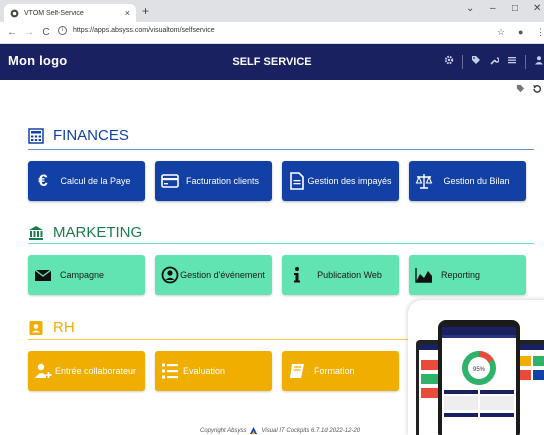 The height and width of the screenshot is (435, 544). I want to click on section-title-finances: FINANCES, so click(78, 135).